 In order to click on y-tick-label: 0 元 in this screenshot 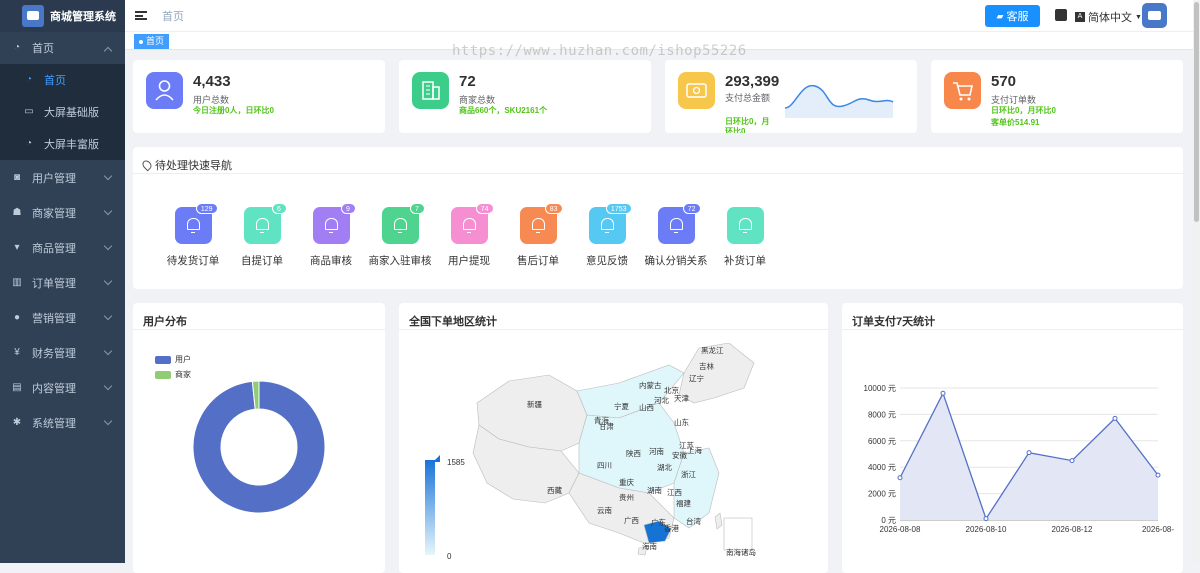, I will do `click(888, 520)`.